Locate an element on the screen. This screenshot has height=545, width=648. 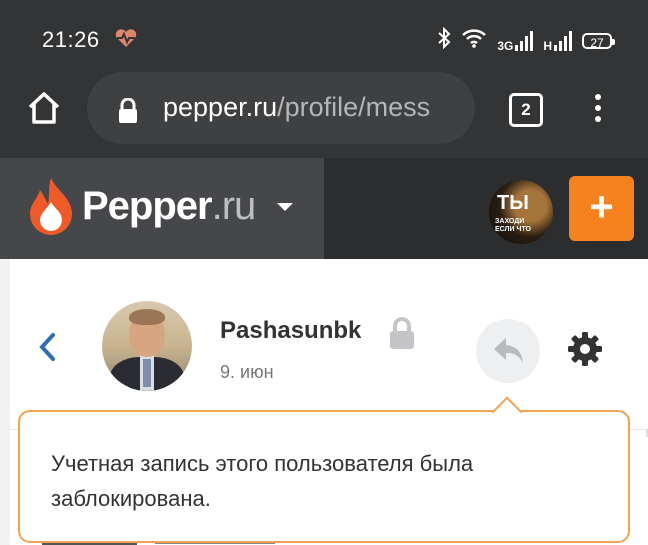
gear-icon is located at coordinates (585, 351).